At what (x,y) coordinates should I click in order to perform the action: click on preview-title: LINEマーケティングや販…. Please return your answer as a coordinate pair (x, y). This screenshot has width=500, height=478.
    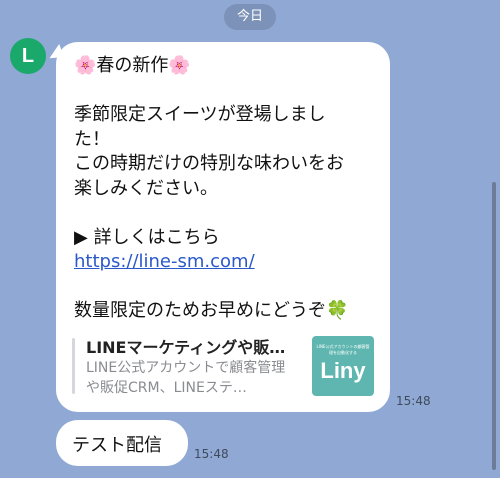
    Looking at the image, I should click on (186, 347).